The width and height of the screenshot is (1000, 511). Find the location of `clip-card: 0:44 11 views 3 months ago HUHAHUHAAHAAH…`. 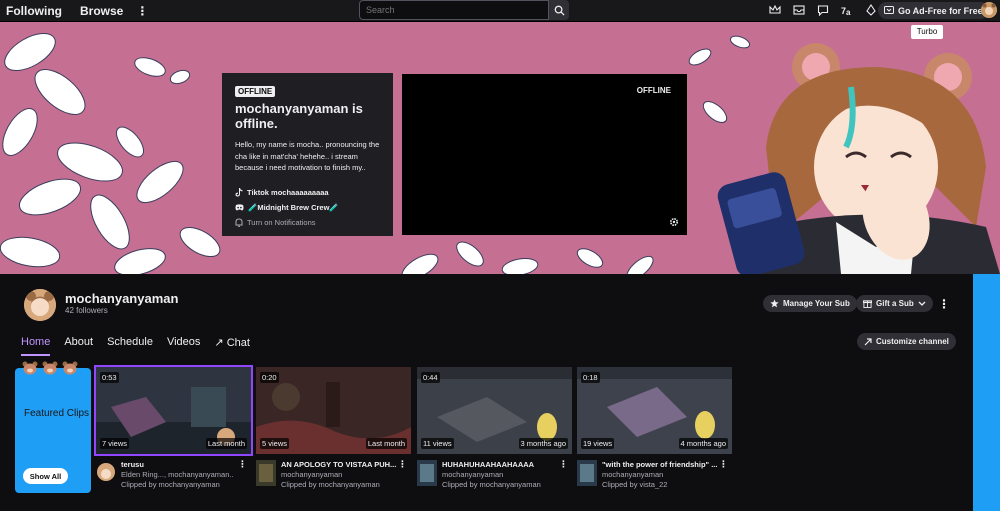

clip-card: 0:44 11 views 3 months ago HUHAHUHAAHAAH… is located at coordinates (494, 429).